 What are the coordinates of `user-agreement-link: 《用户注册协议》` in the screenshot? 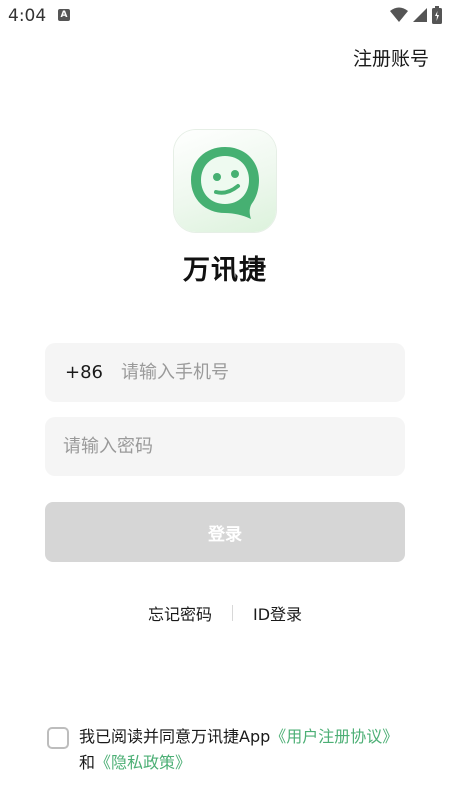 It's located at (334, 736).